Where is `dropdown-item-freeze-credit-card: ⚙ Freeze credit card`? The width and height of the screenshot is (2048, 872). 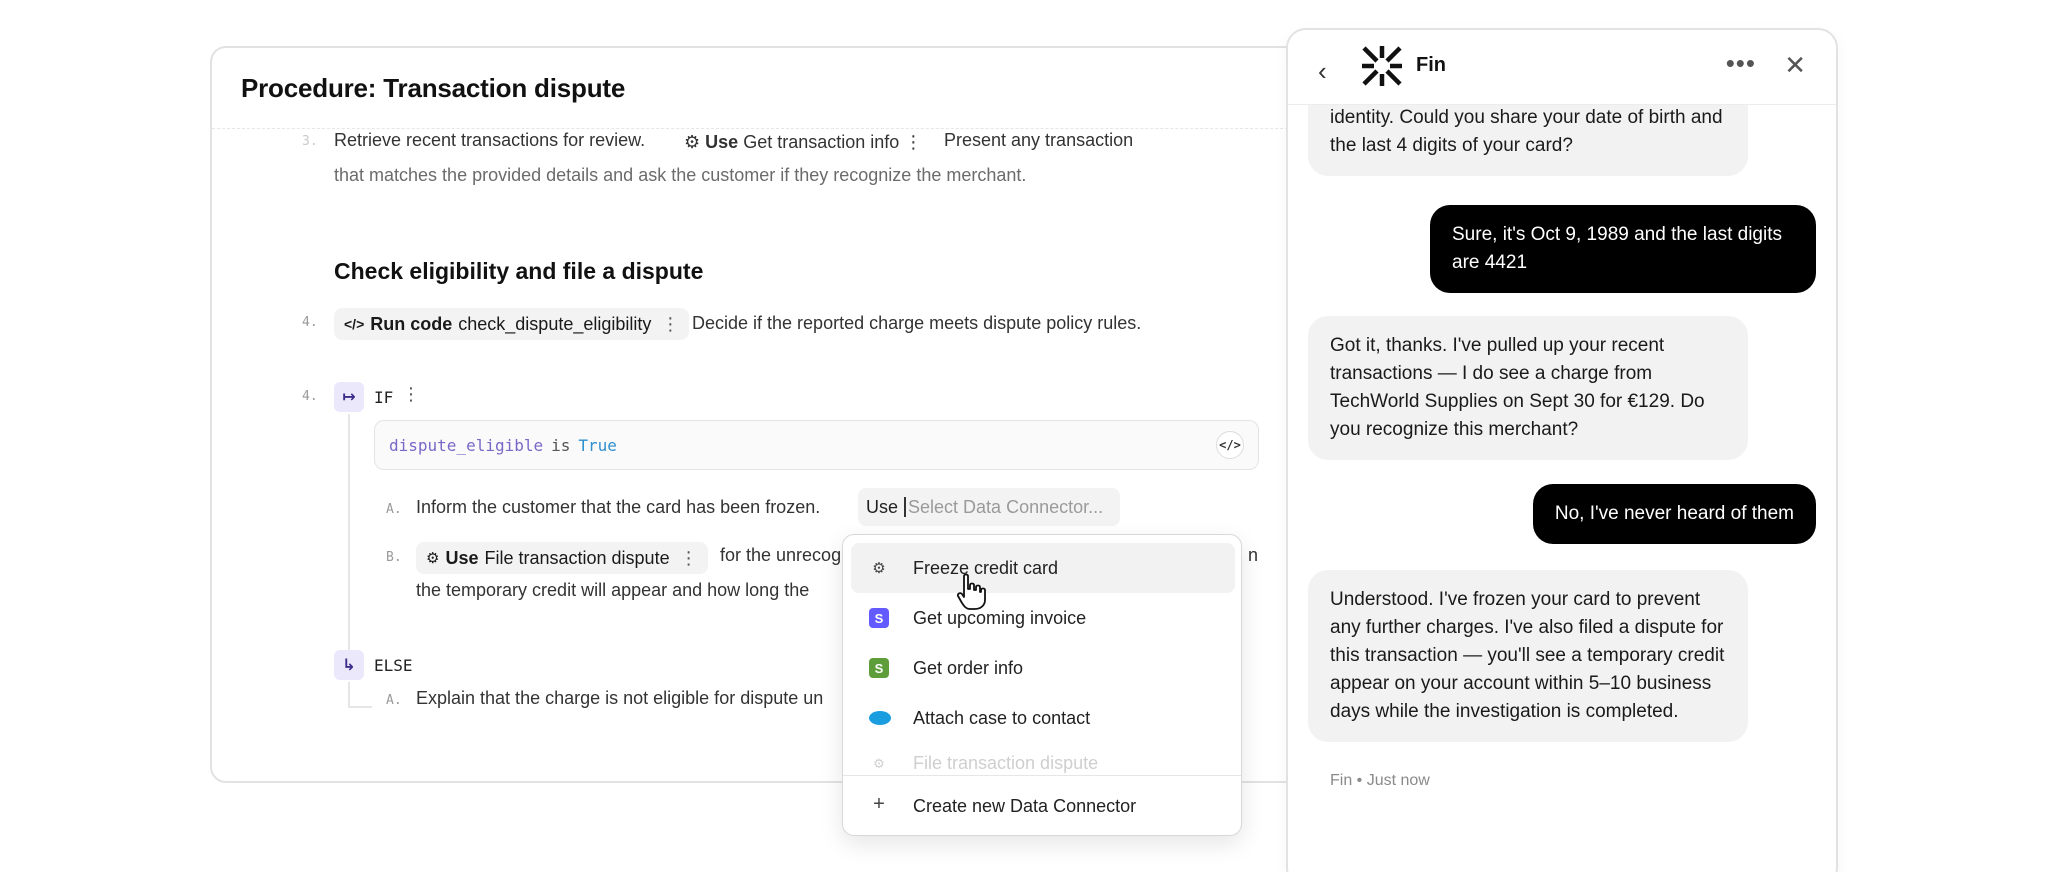
dropdown-item-freeze-credit-card: ⚙ Freeze credit card is located at coordinates (1043, 568).